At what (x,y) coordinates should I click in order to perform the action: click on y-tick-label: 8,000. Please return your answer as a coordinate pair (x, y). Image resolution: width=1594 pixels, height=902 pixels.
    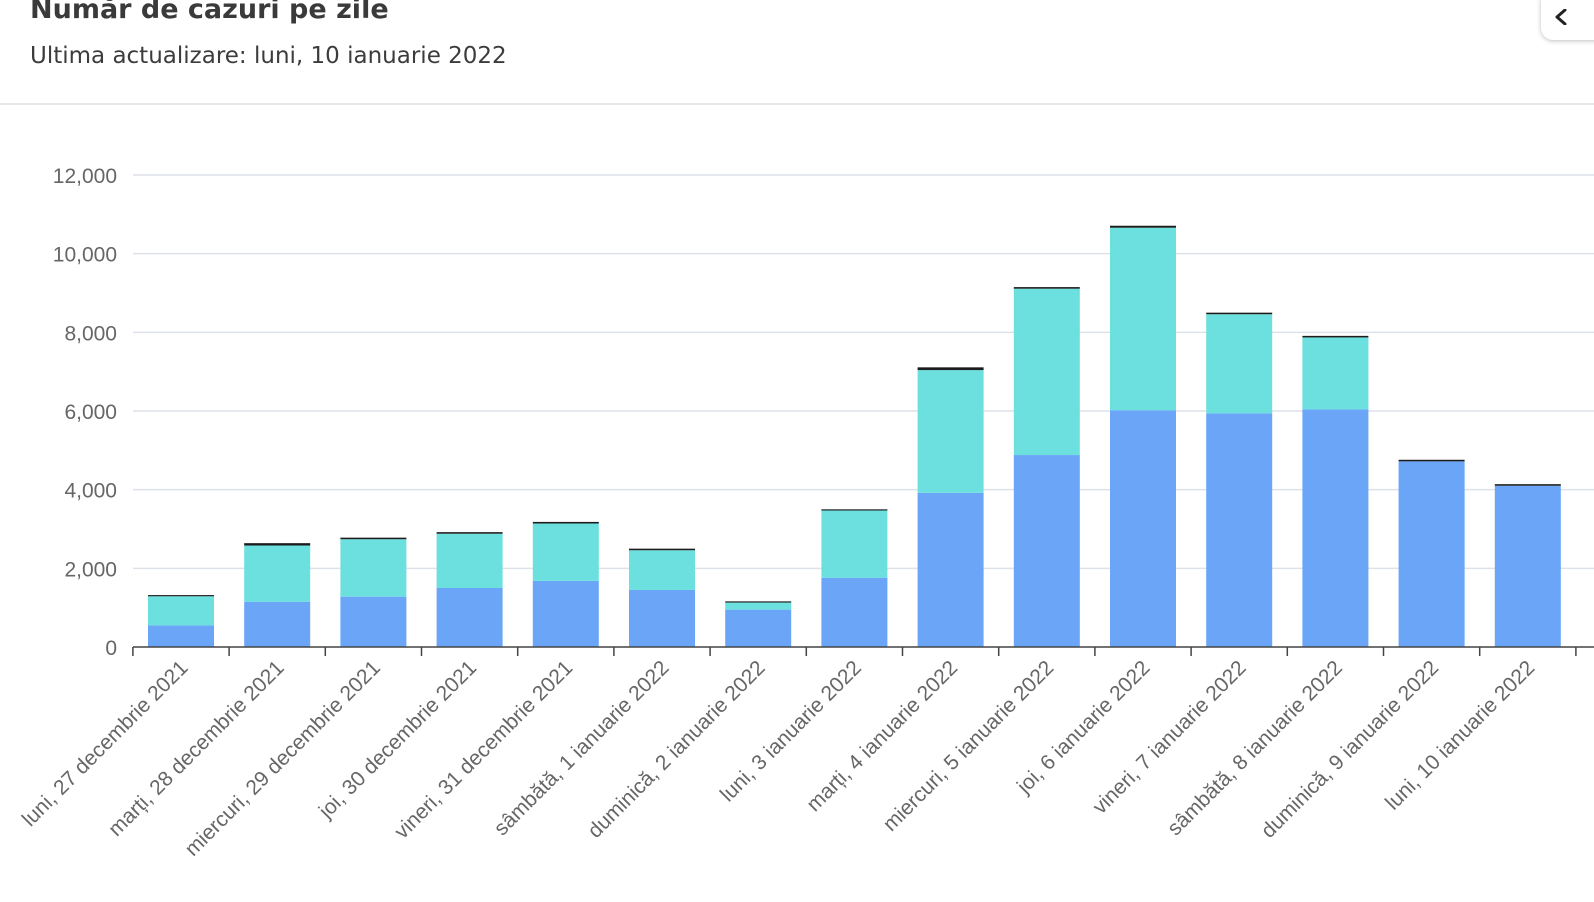
    Looking at the image, I should click on (90, 333).